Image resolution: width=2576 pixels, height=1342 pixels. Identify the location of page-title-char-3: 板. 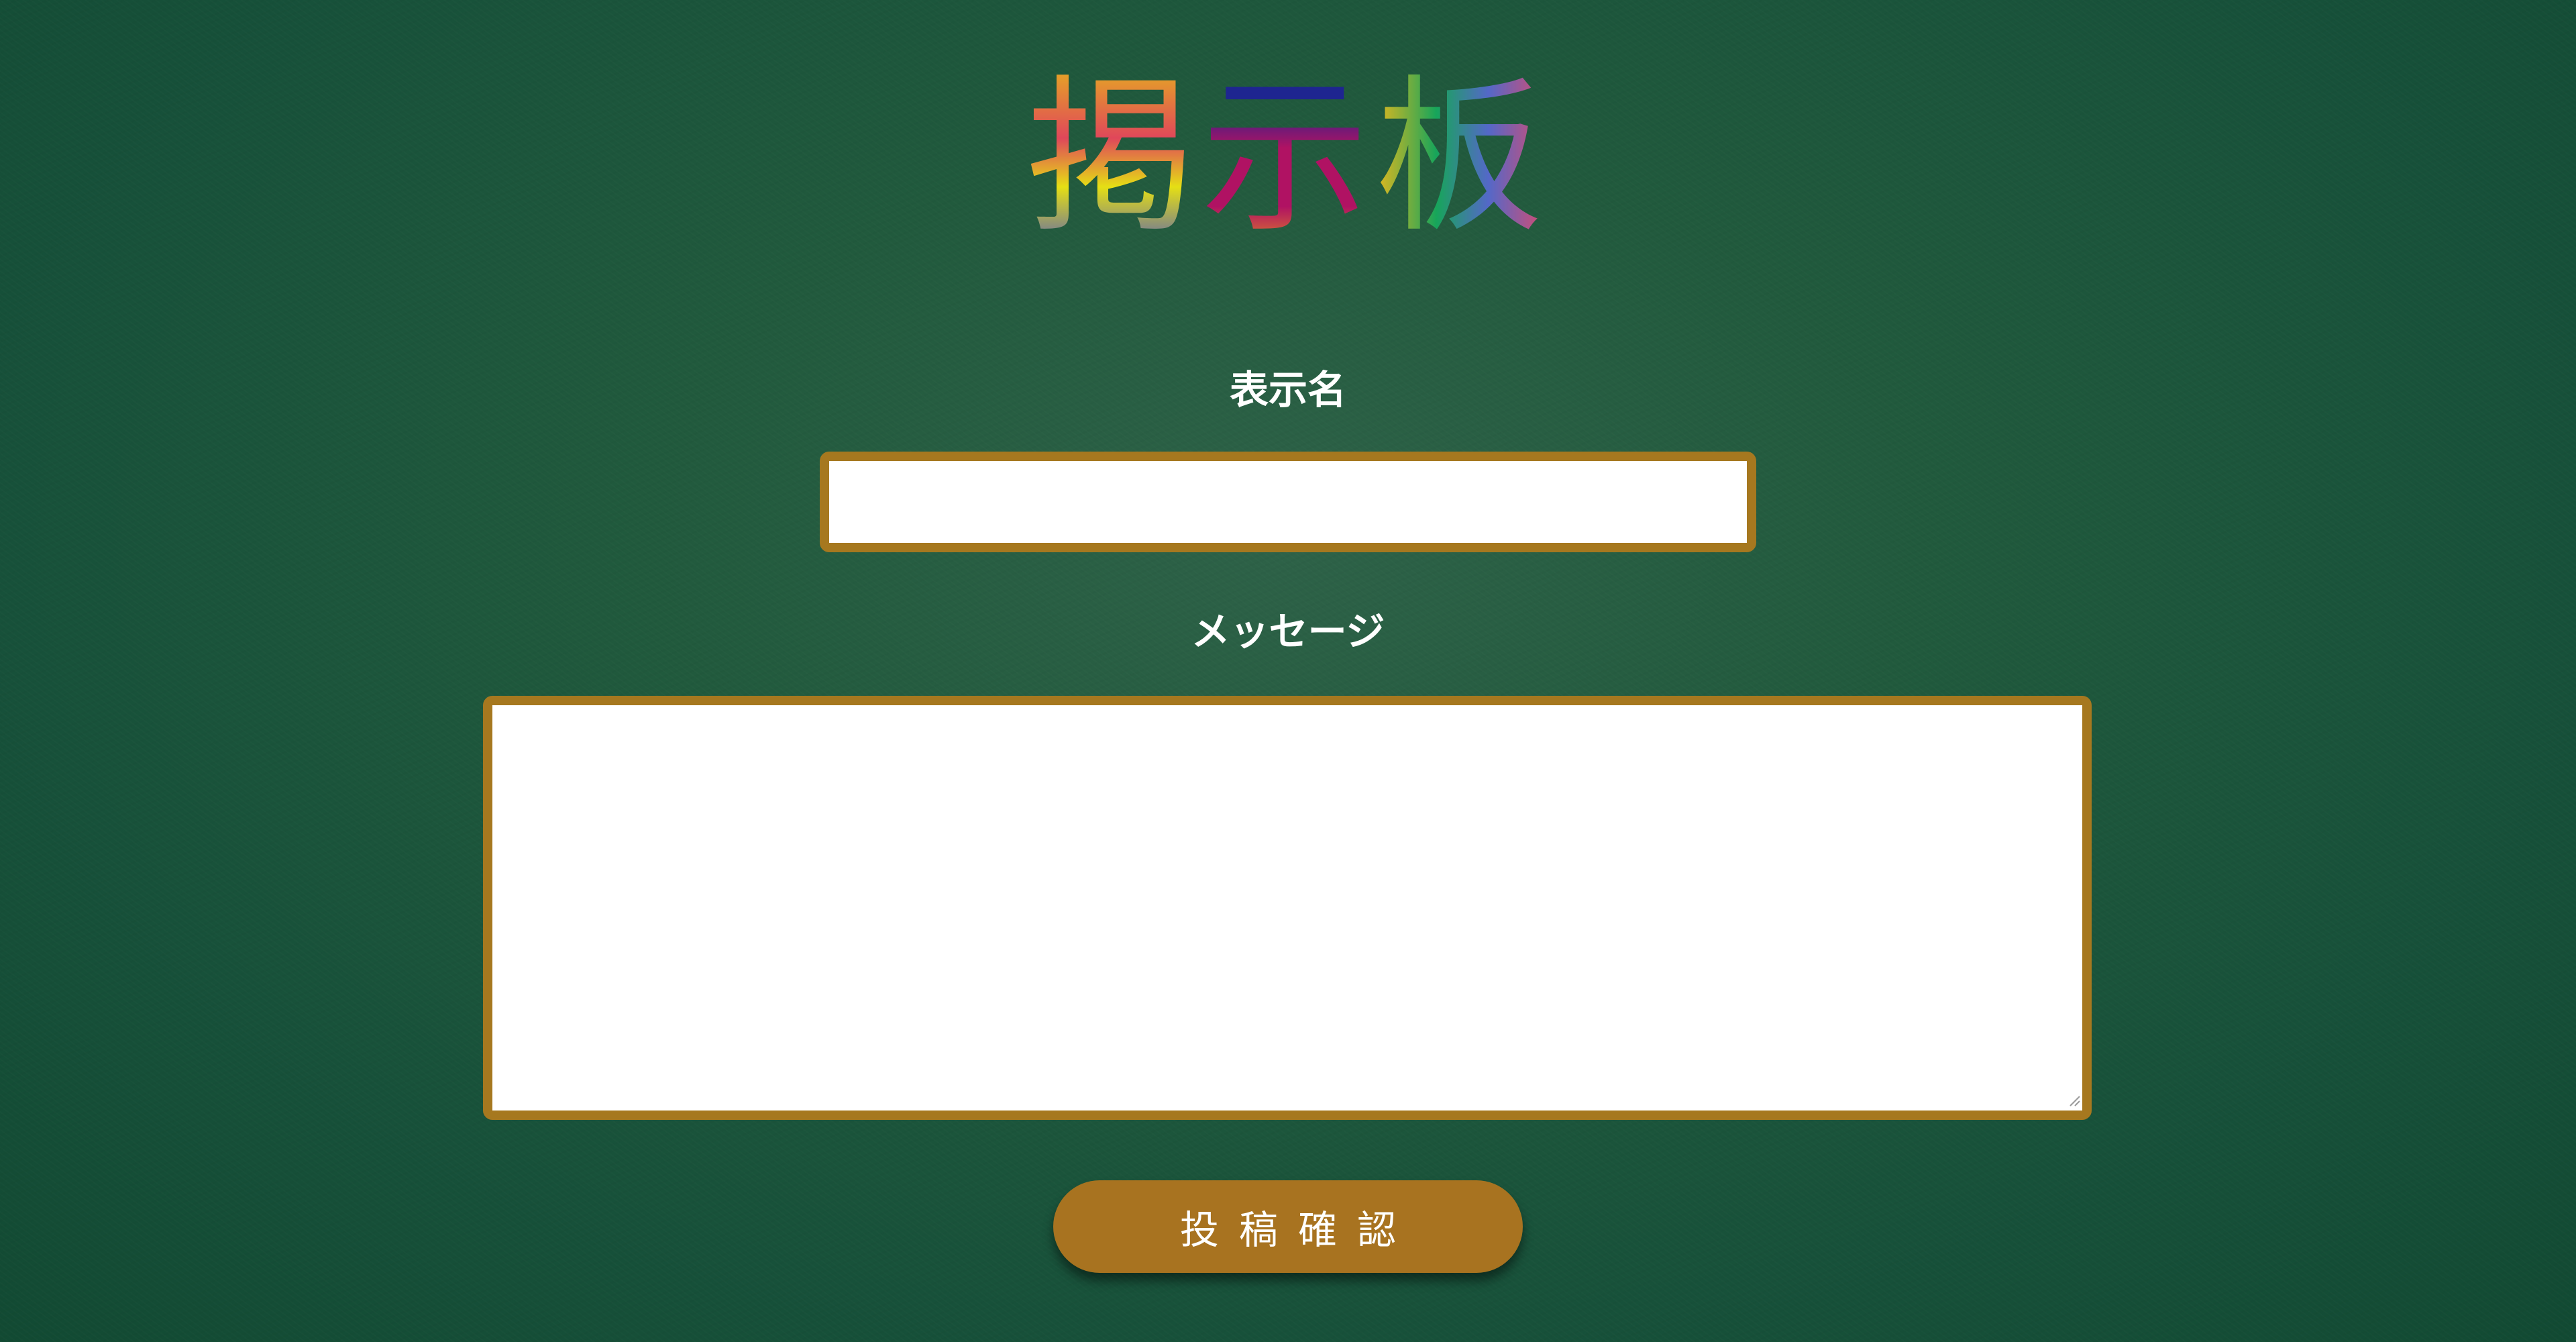
(1462, 158).